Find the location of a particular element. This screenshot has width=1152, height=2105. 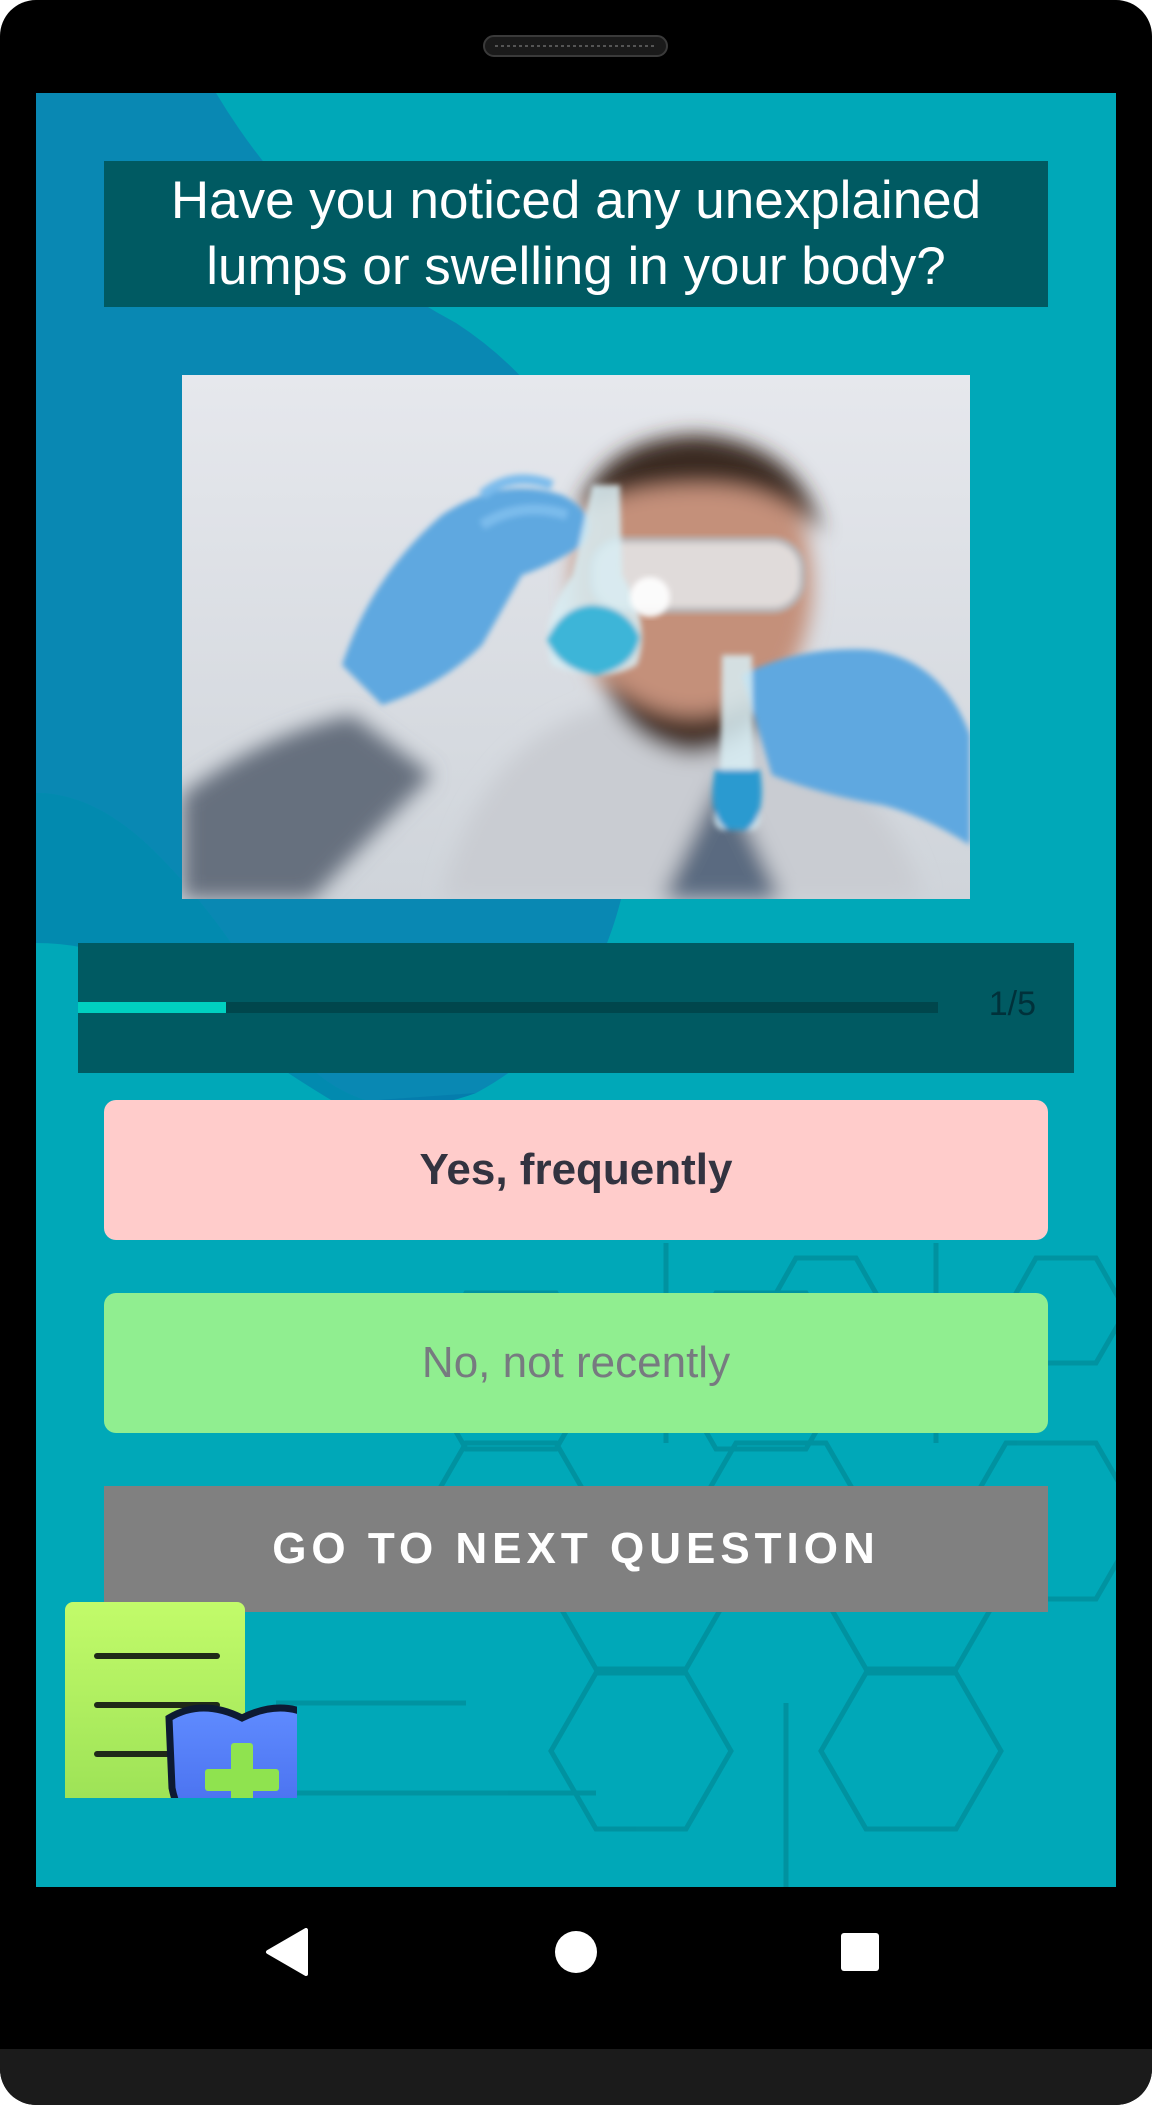

progress-fill is located at coordinates (152, 1007).